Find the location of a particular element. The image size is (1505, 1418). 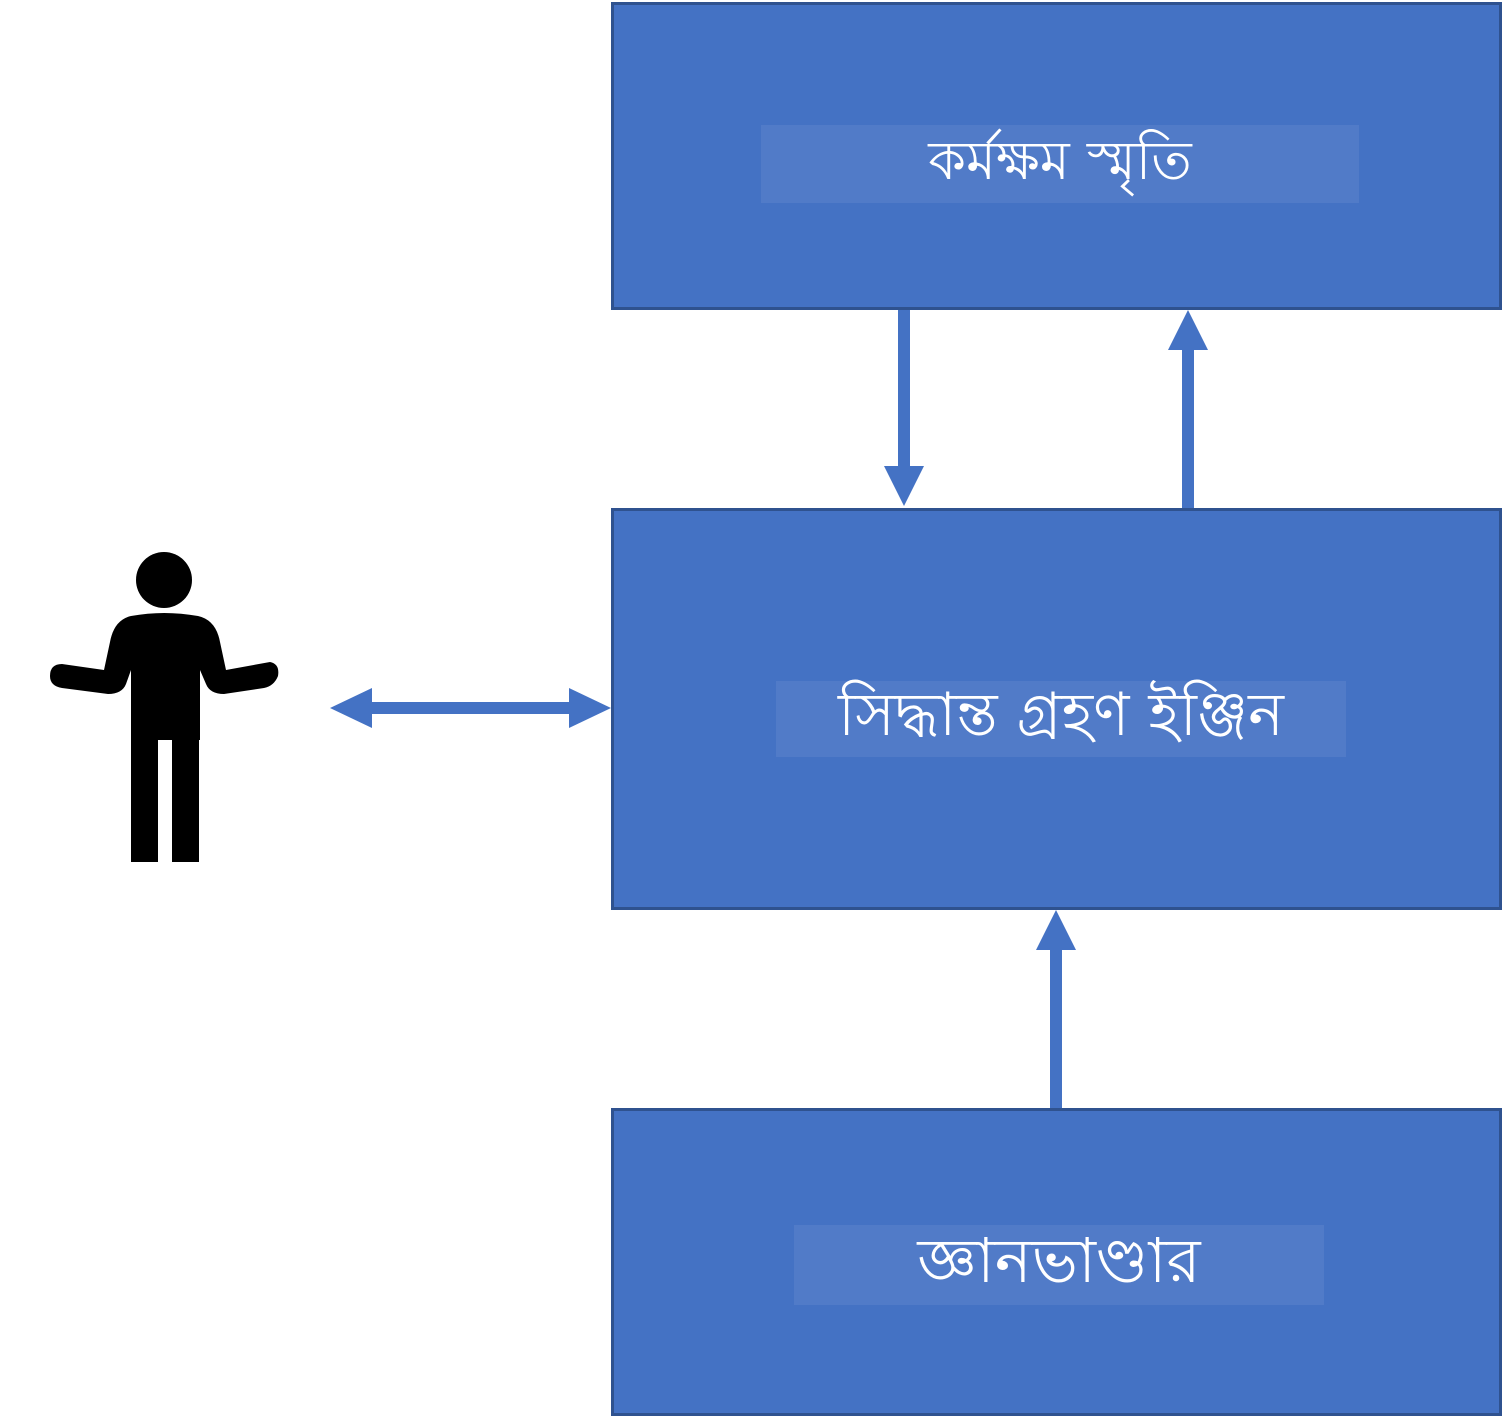

knowledge-base-box: জ্ঞানভাণ্ডার is located at coordinates (1056, 1262).